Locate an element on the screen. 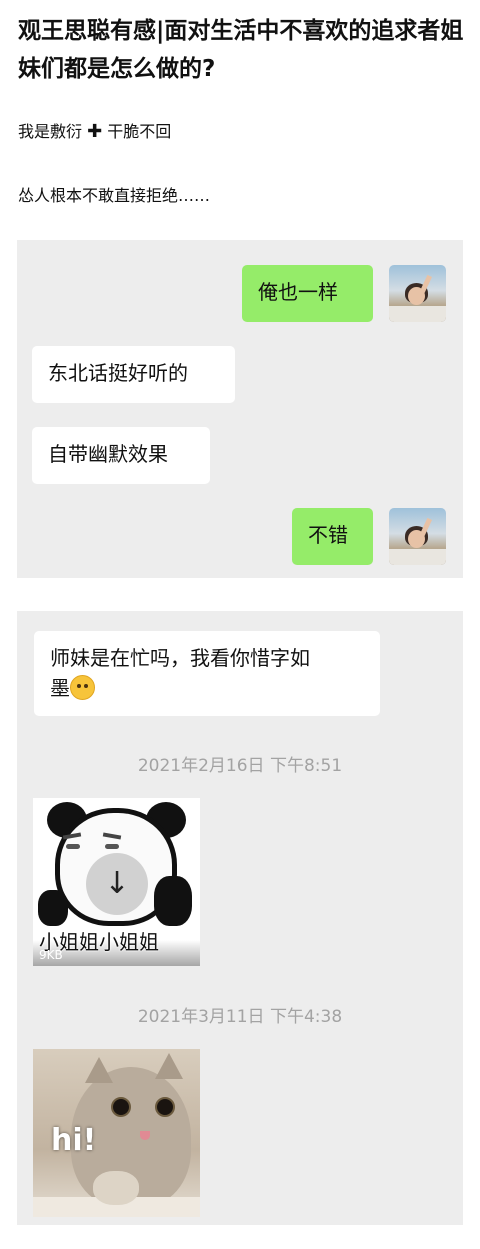  download-icon: ↓ is located at coordinates (117, 884).